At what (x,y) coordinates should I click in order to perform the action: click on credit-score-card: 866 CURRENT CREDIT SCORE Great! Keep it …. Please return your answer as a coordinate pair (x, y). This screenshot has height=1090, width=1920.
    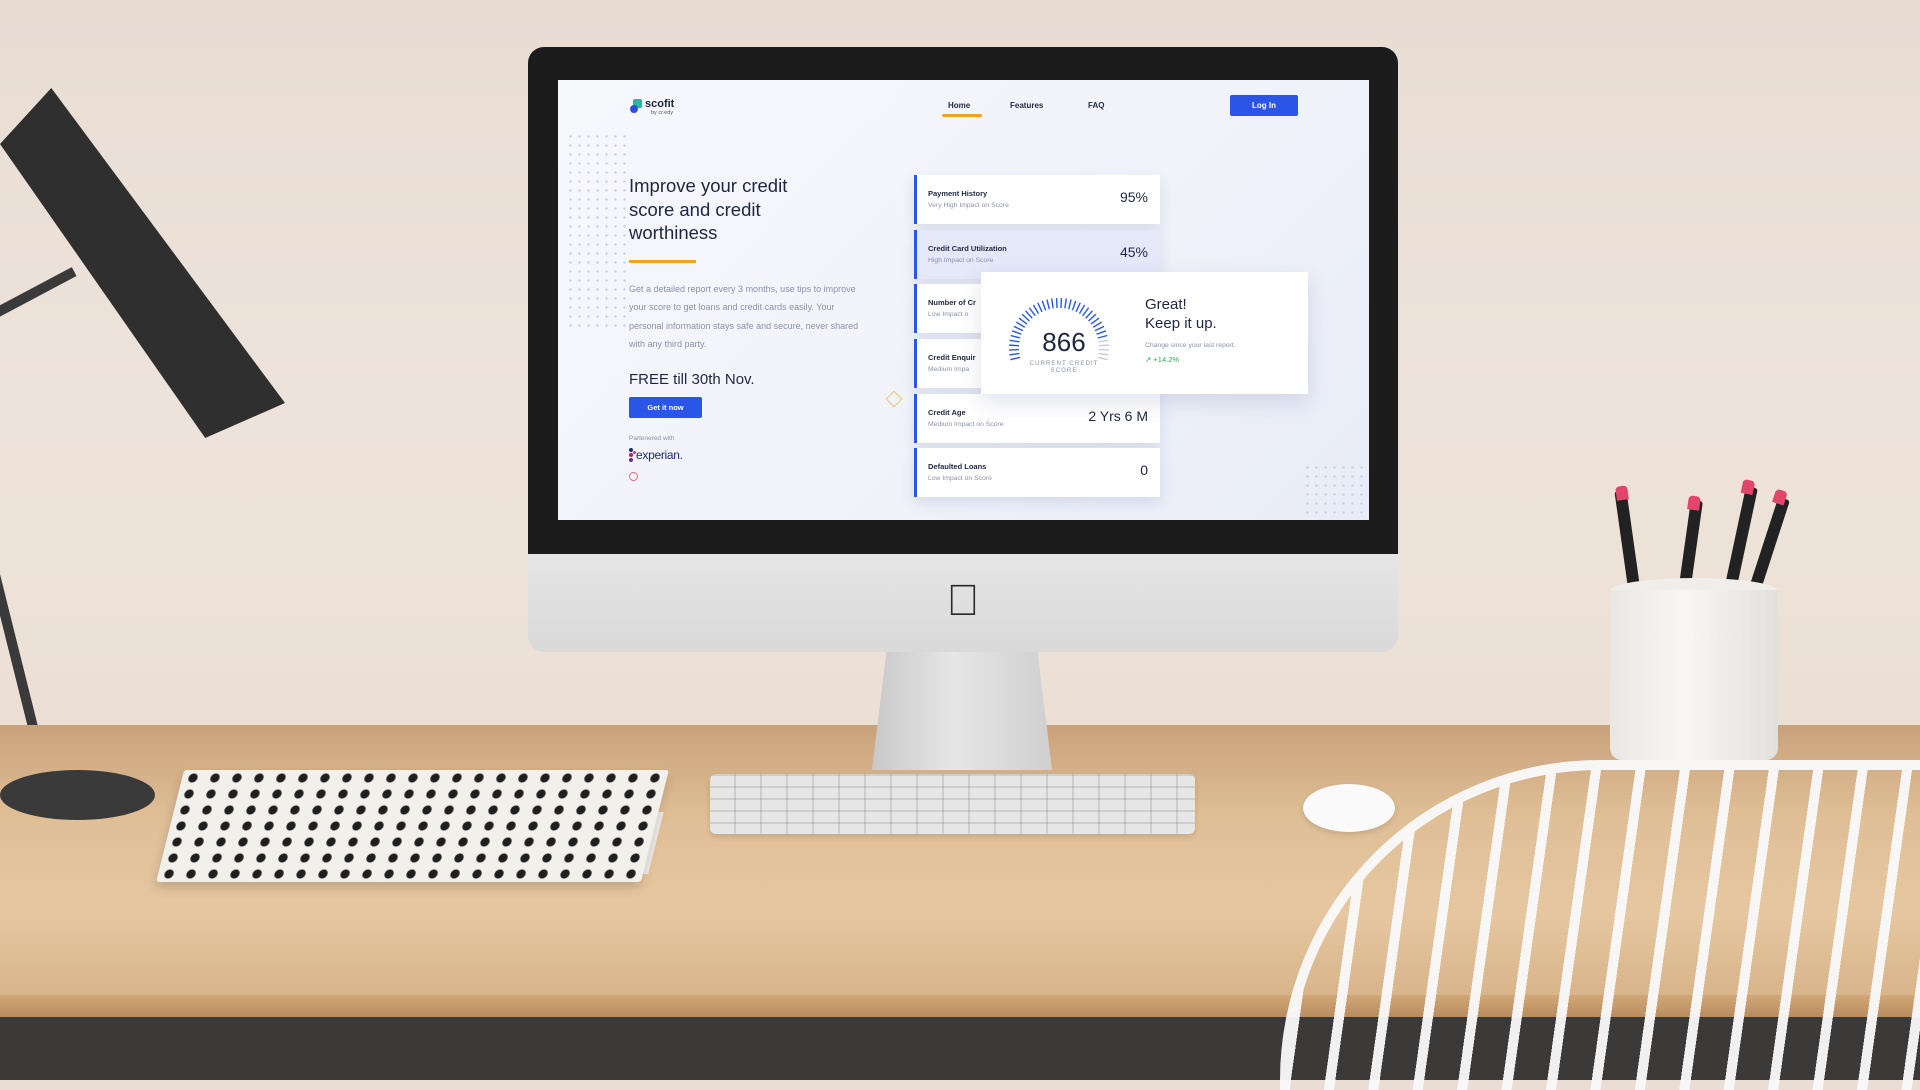
    Looking at the image, I should click on (1144, 333).